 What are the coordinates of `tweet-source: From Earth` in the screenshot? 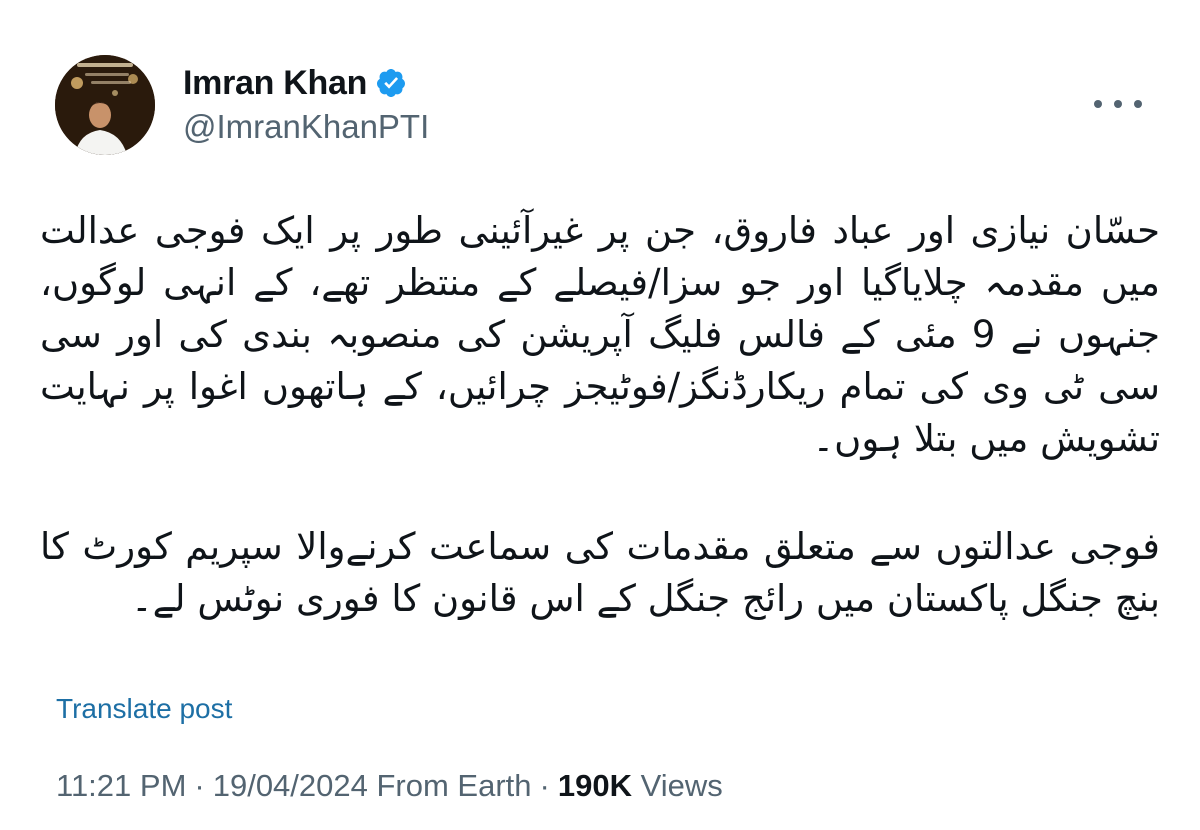 It's located at (454, 785).